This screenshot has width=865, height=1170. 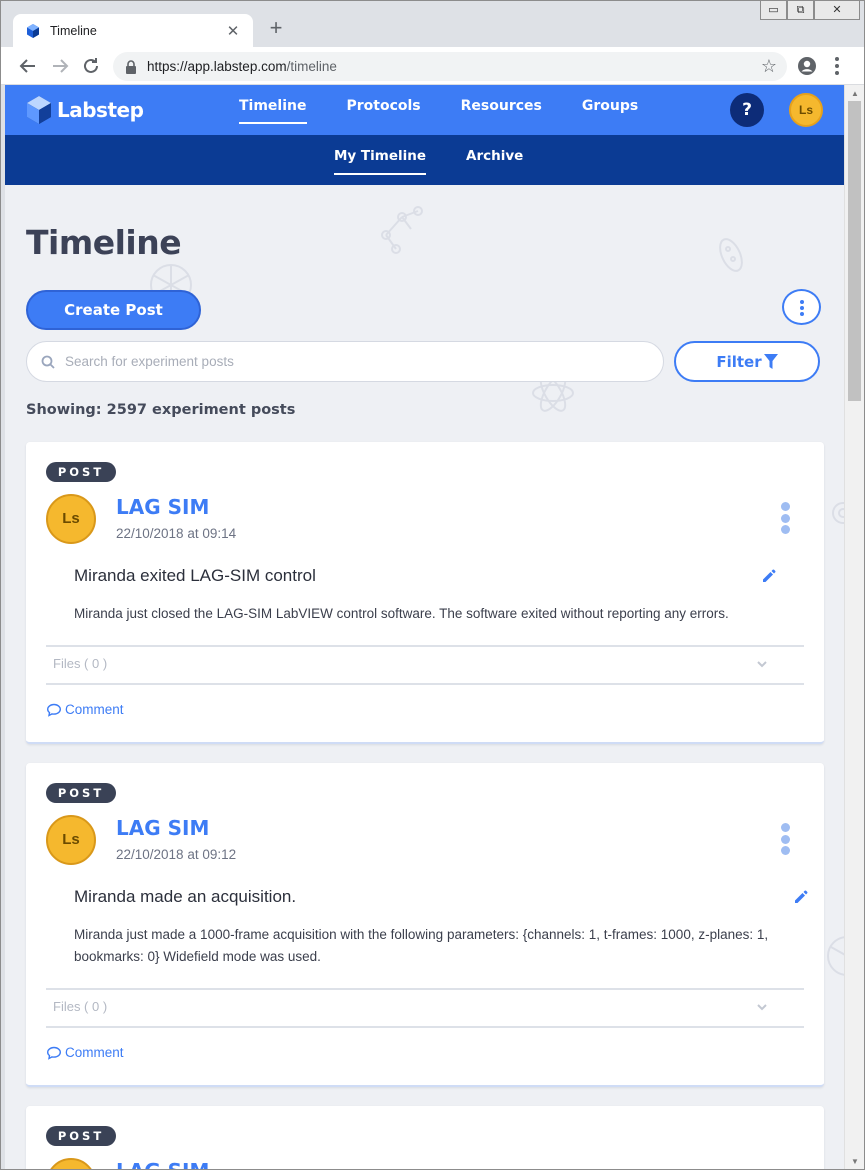 I want to click on bookmark-star-icon: ☆, so click(x=769, y=66).